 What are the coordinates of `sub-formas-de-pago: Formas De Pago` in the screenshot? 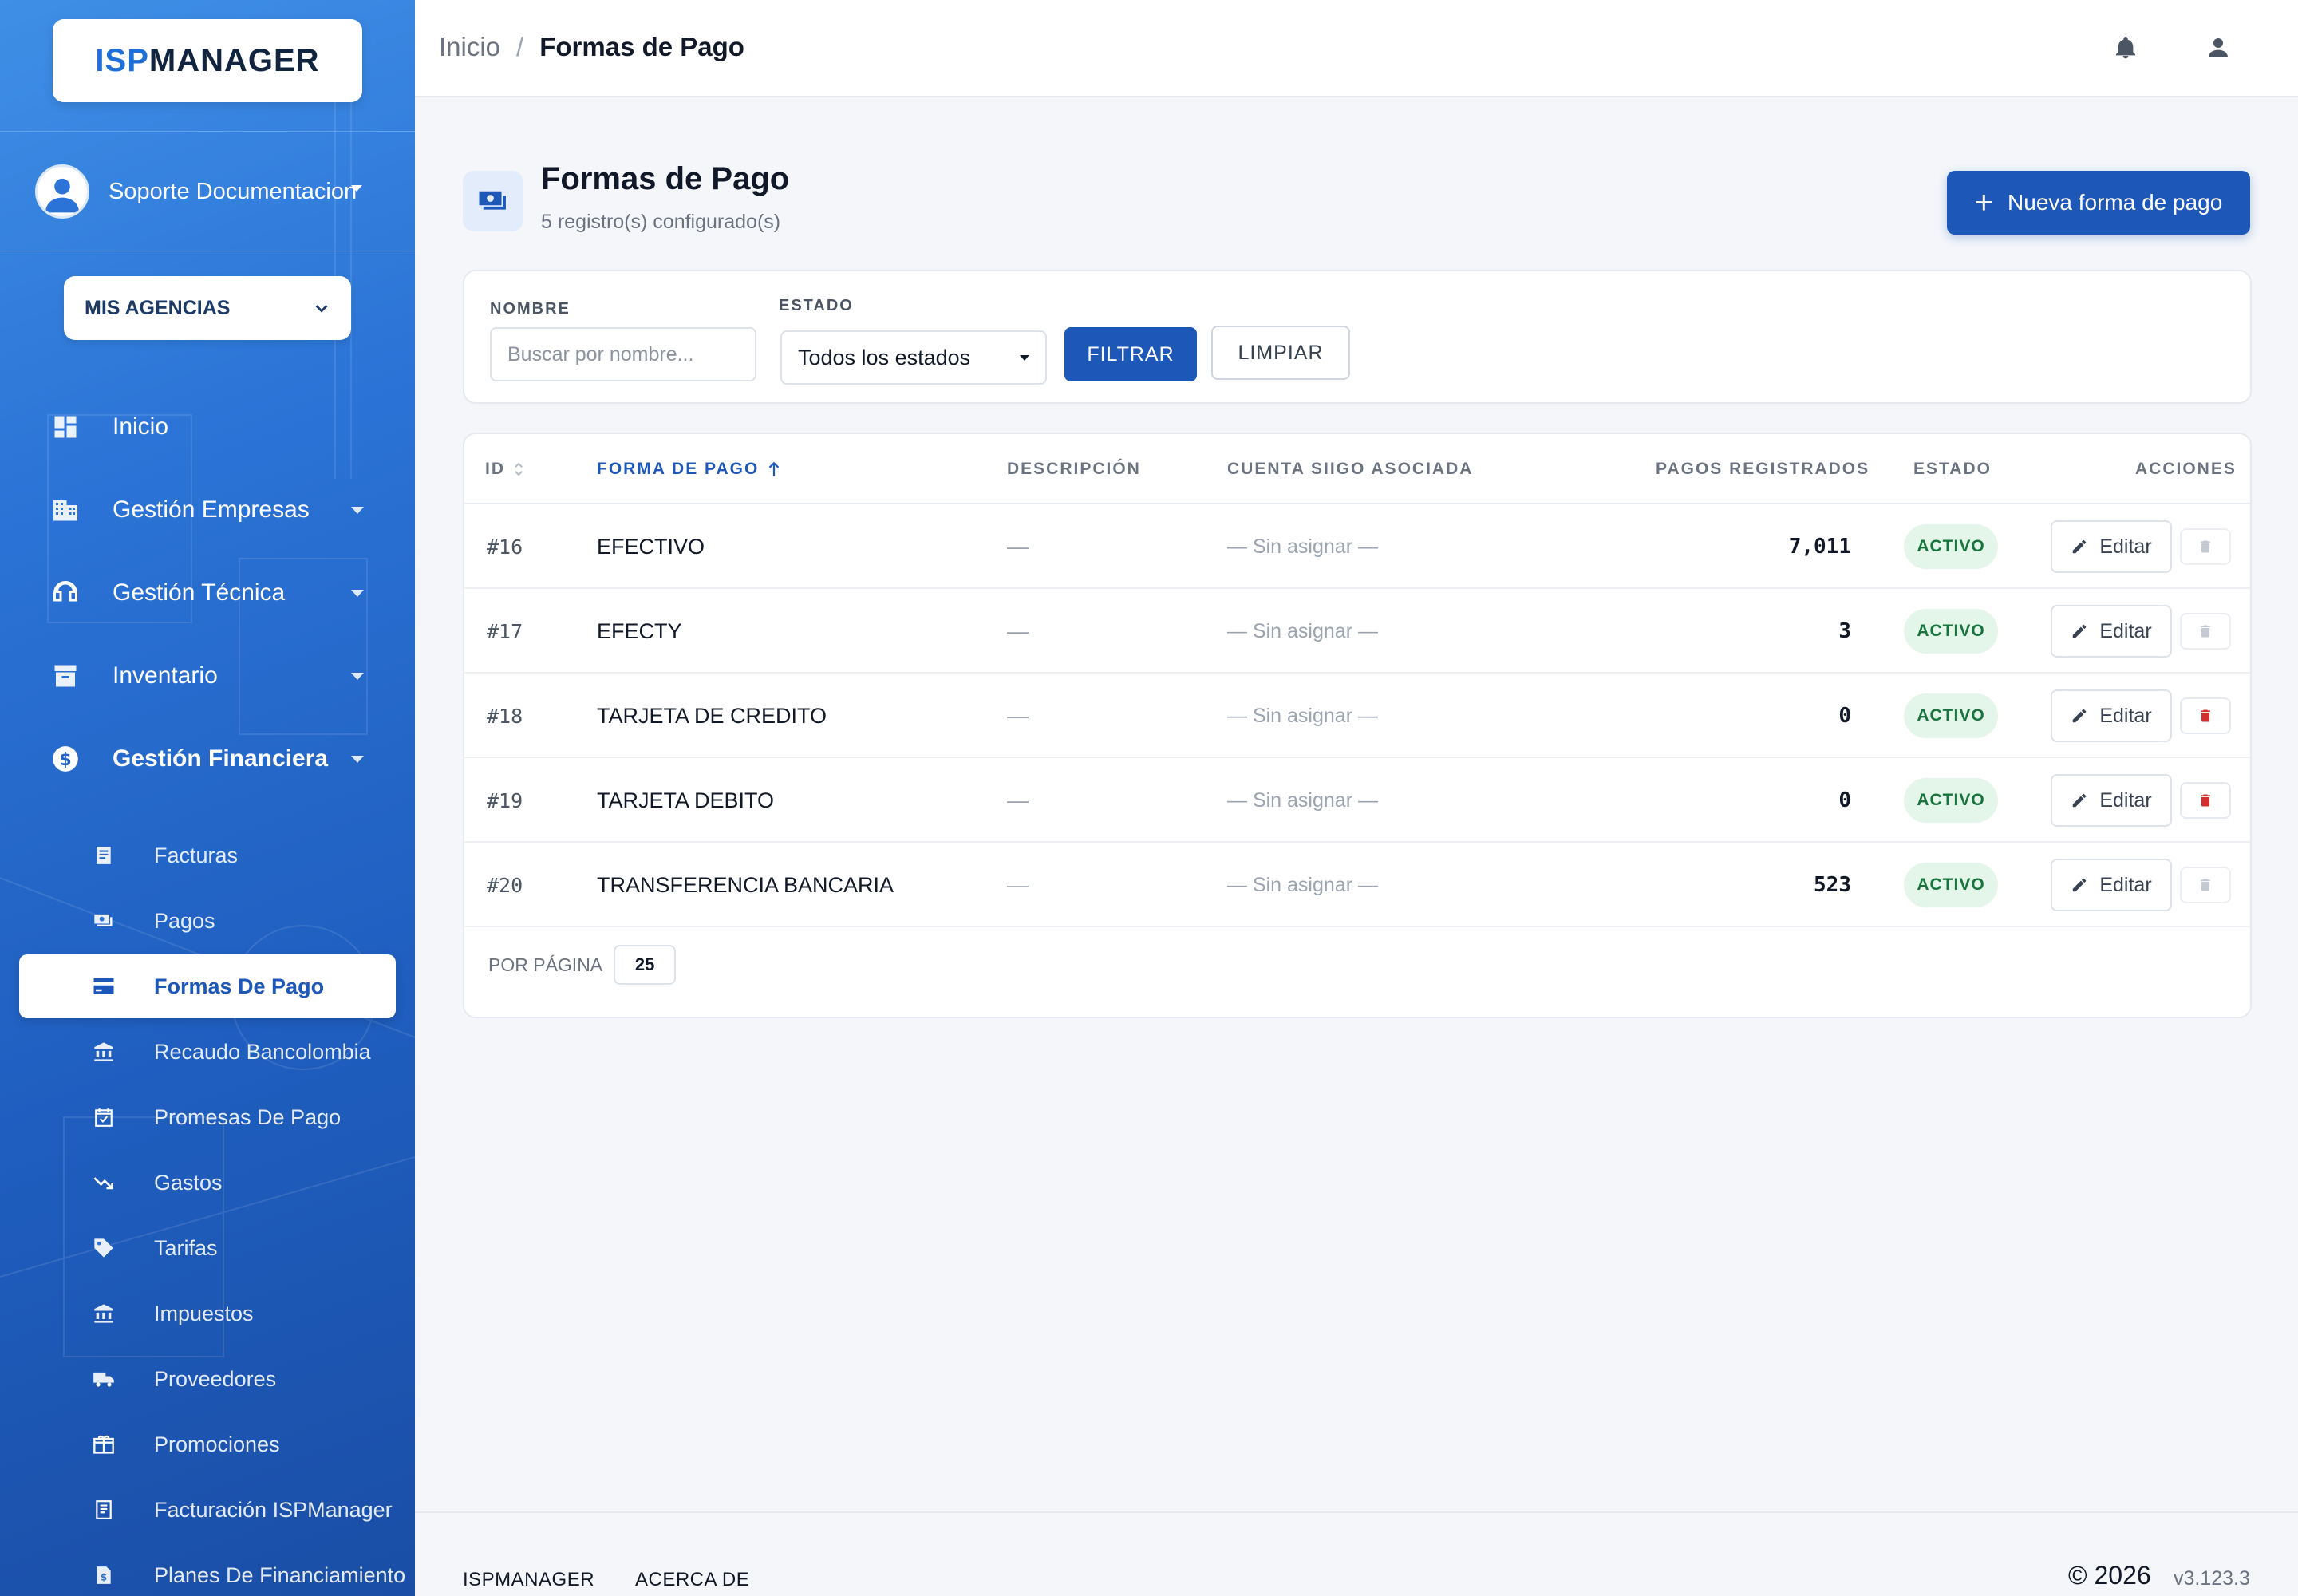 It's located at (207, 986).